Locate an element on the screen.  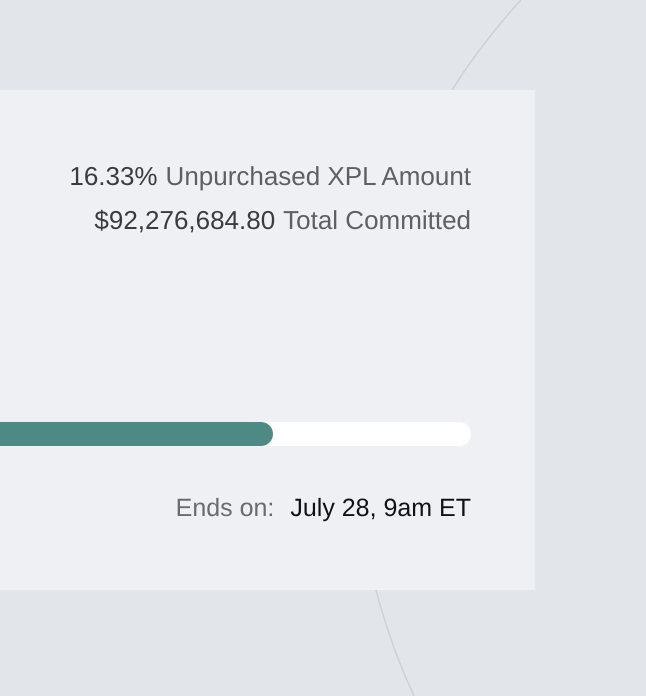
stat-caption: Unpurchased XPL Amount is located at coordinates (318, 176).